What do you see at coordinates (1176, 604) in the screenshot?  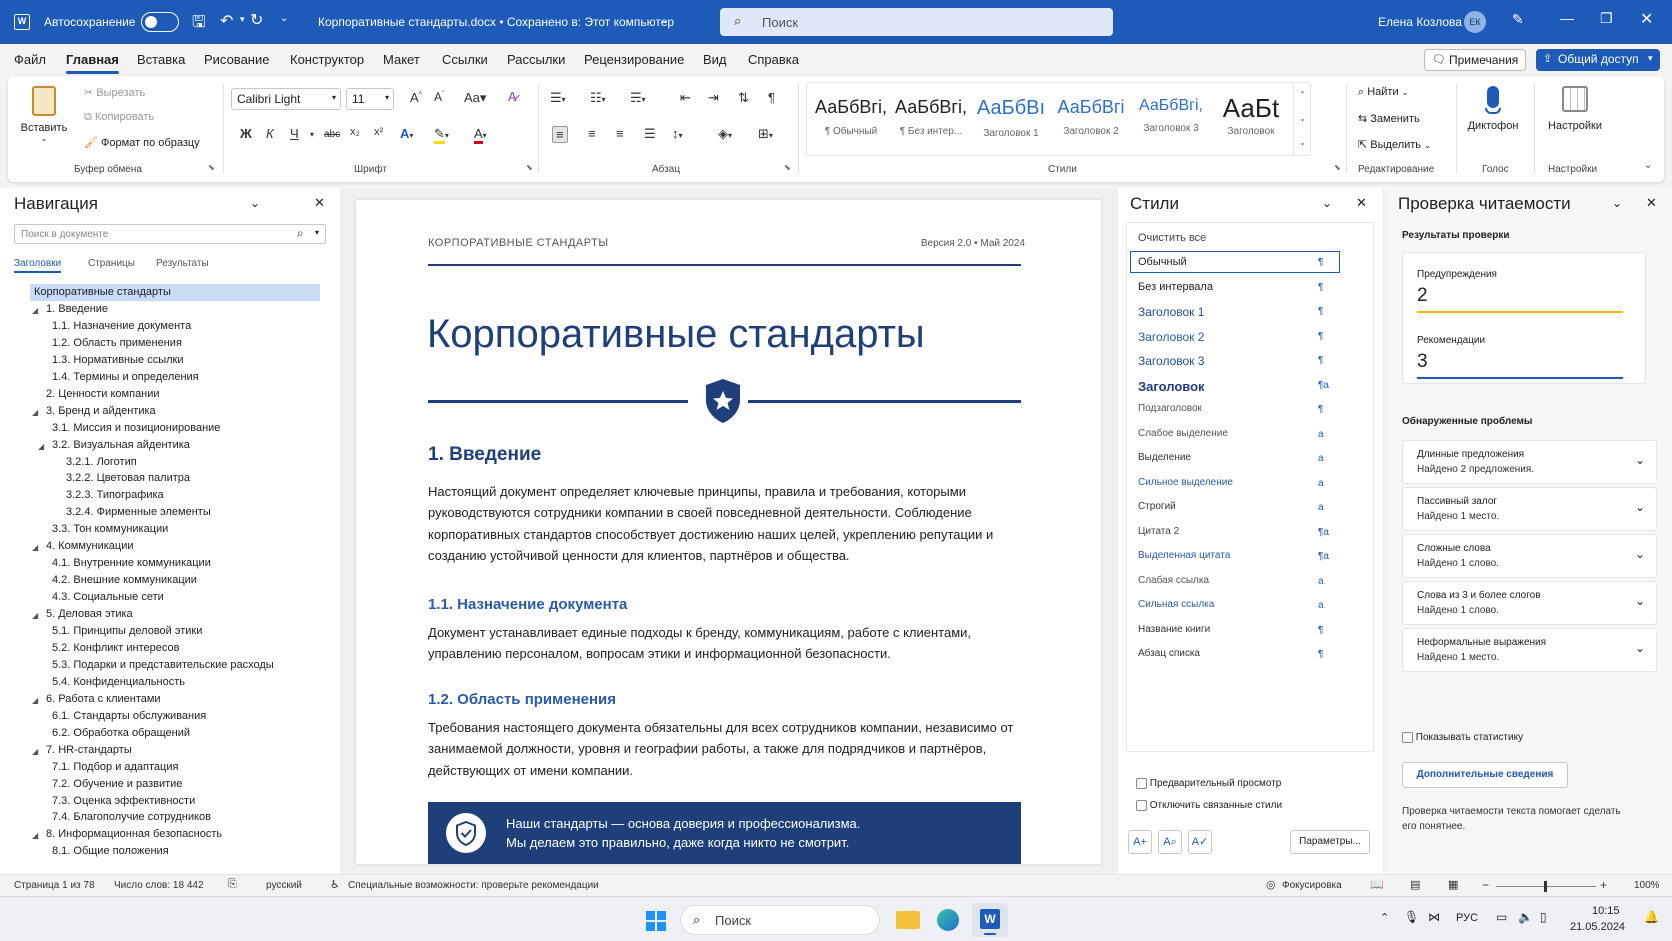 I see `style-item: Сильная ссылка` at bounding box center [1176, 604].